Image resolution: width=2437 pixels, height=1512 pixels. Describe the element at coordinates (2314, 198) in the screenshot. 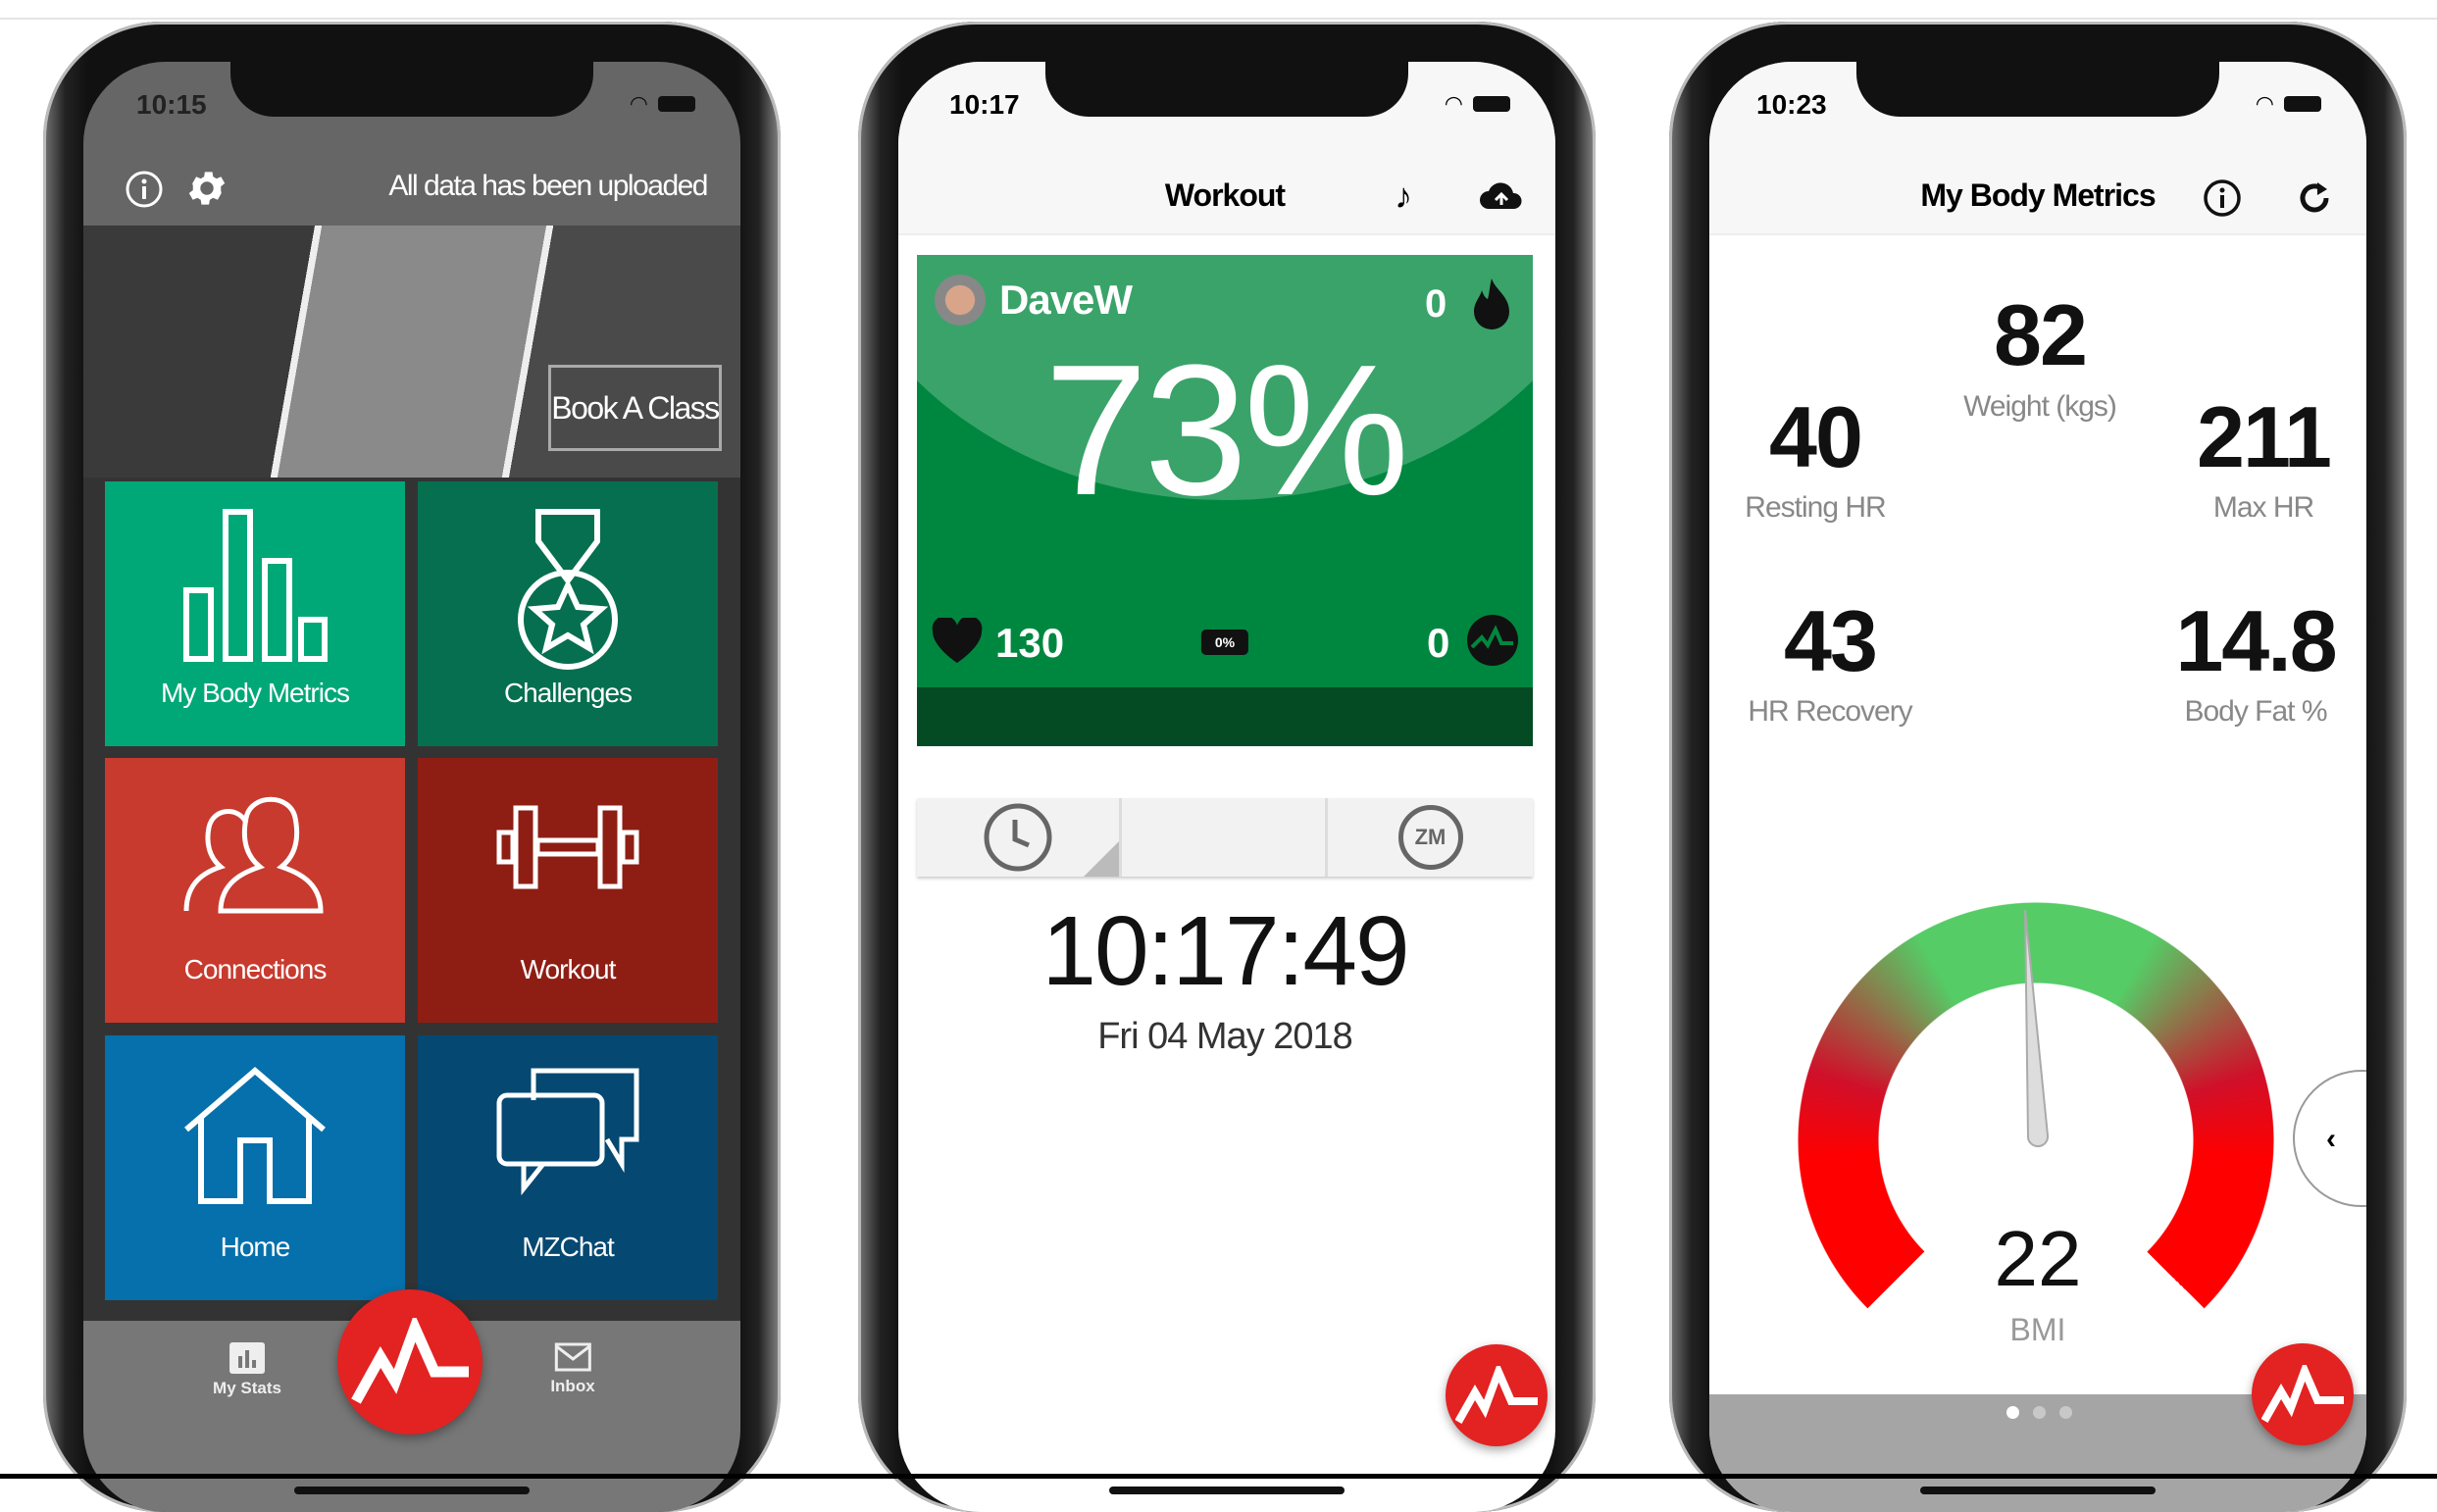

I see `refresh-icon` at that location.